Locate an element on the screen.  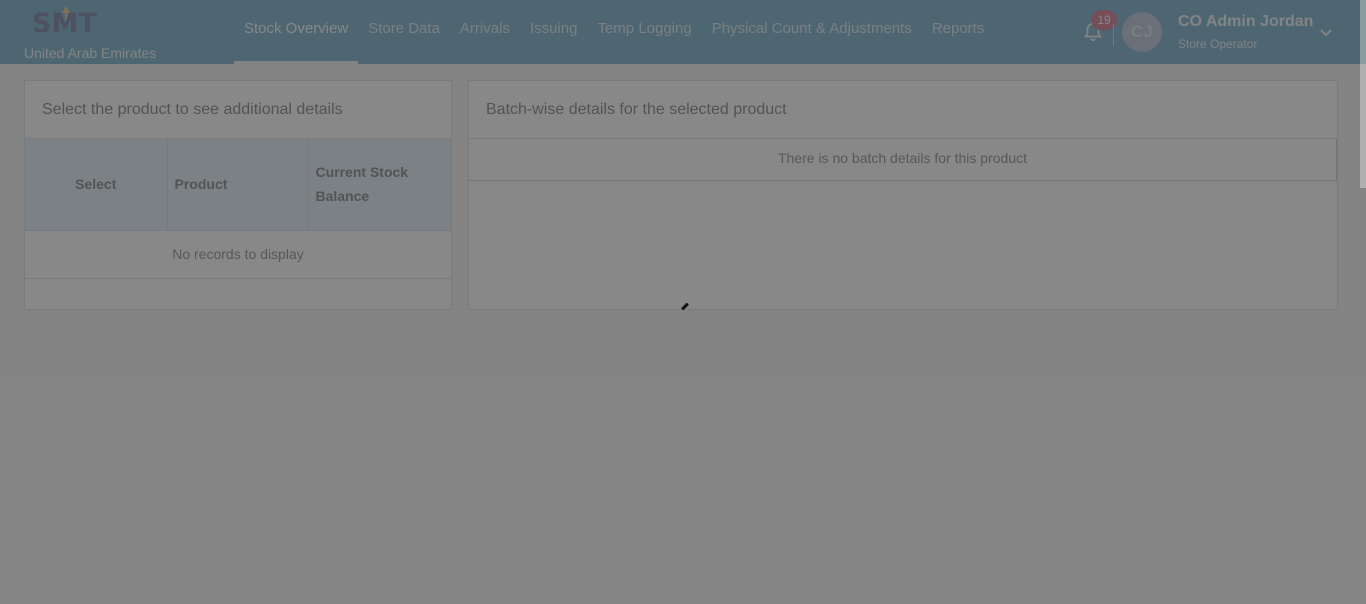
nav-issuing: Issuing is located at coordinates (554, 32).